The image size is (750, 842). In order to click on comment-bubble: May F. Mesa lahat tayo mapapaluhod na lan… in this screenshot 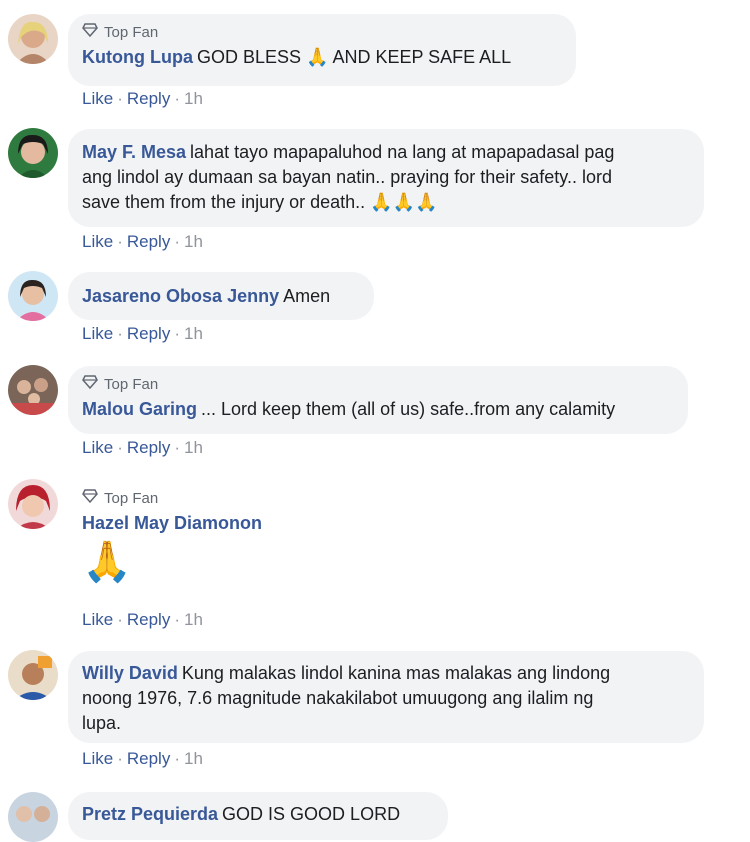, I will do `click(386, 178)`.